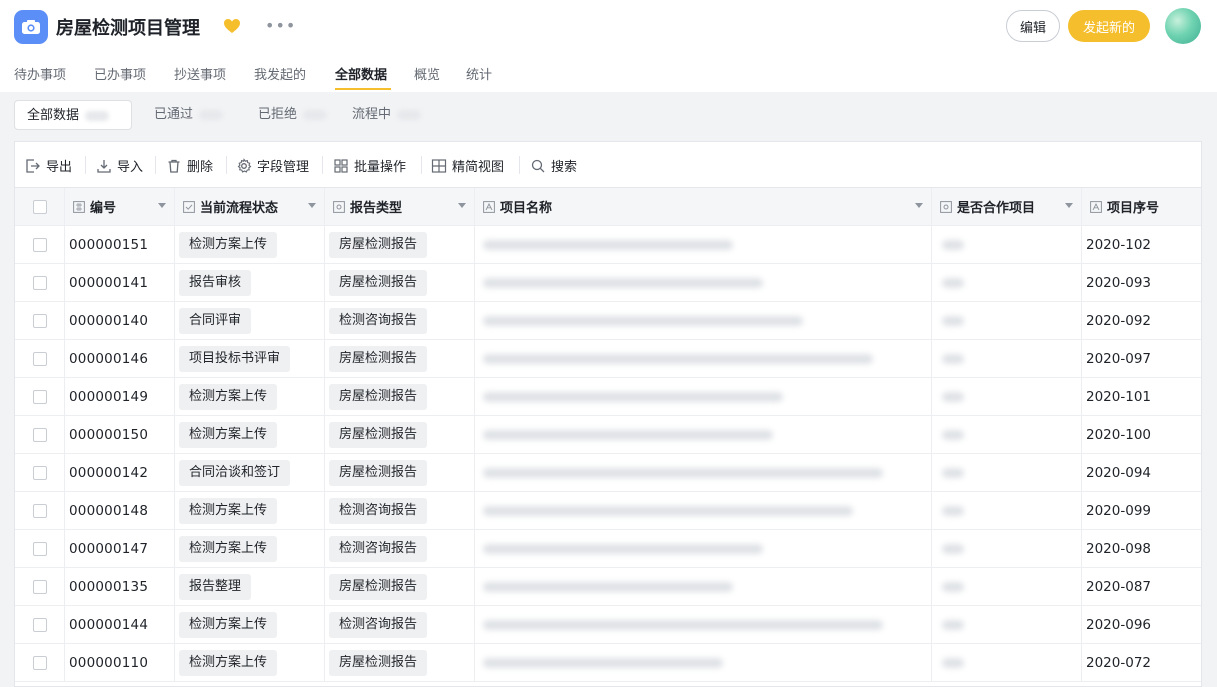 The image size is (1217, 687). I want to click on tab-mine: 我发起的, so click(280, 73).